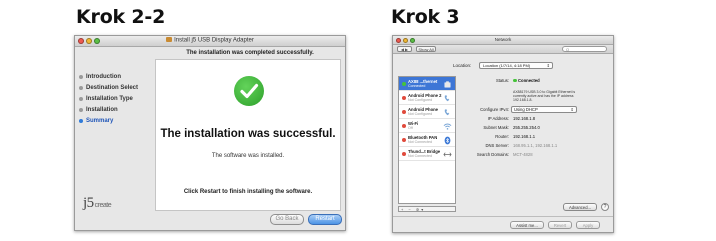 The height and width of the screenshot is (241, 716). I want to click on service-bluetooth-pan: Bluetooth PAN Not Connected, so click(427, 140).